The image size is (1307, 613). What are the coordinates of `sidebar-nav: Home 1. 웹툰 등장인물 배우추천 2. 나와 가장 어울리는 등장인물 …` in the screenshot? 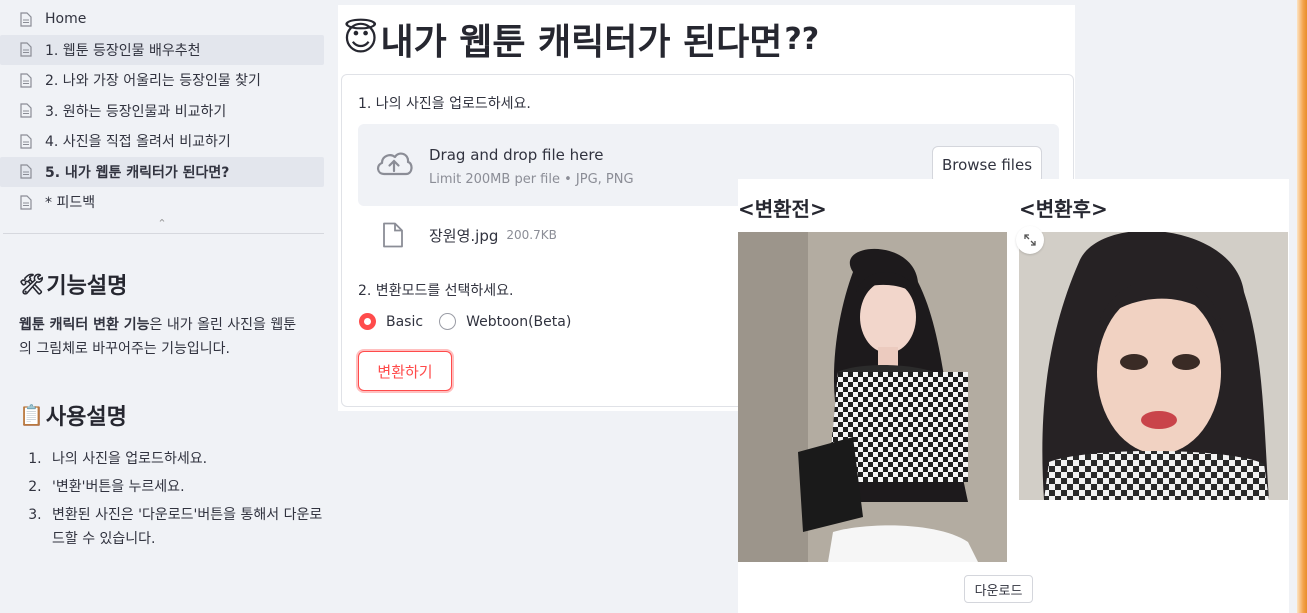 It's located at (165, 115).